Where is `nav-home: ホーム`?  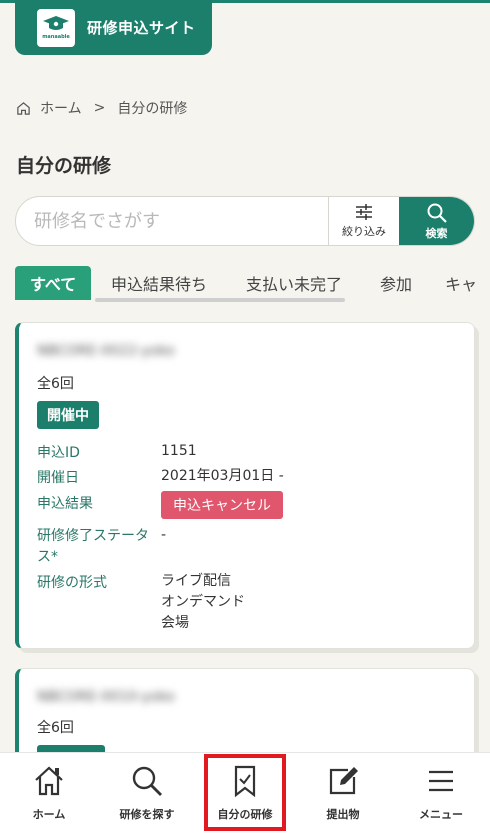
nav-home: ホーム is located at coordinates (49, 793).